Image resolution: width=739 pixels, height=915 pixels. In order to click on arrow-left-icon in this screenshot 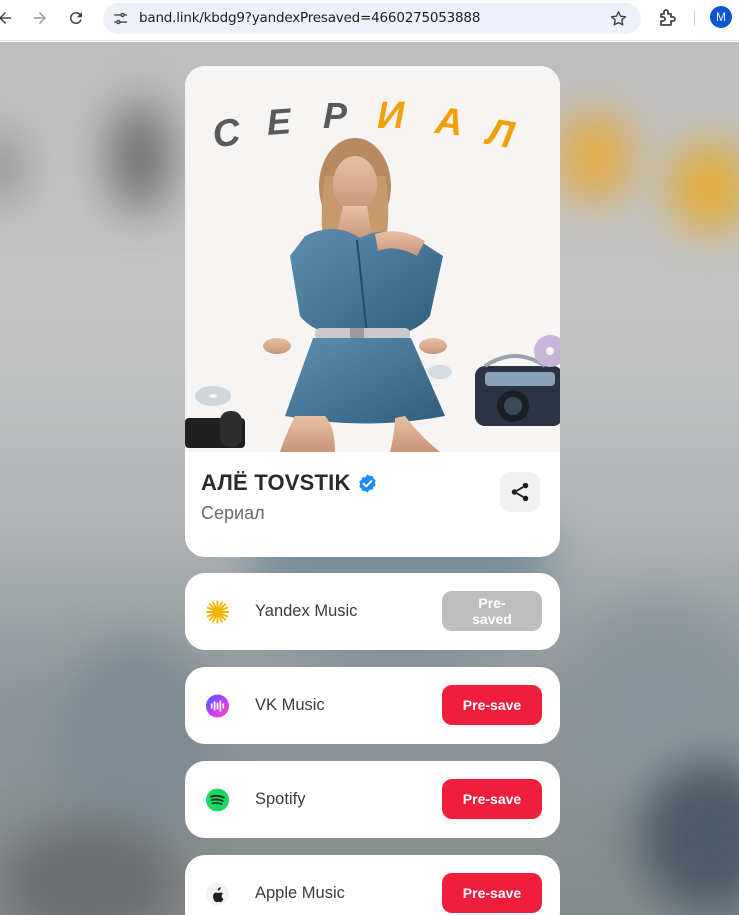, I will do `click(5, 18)`.